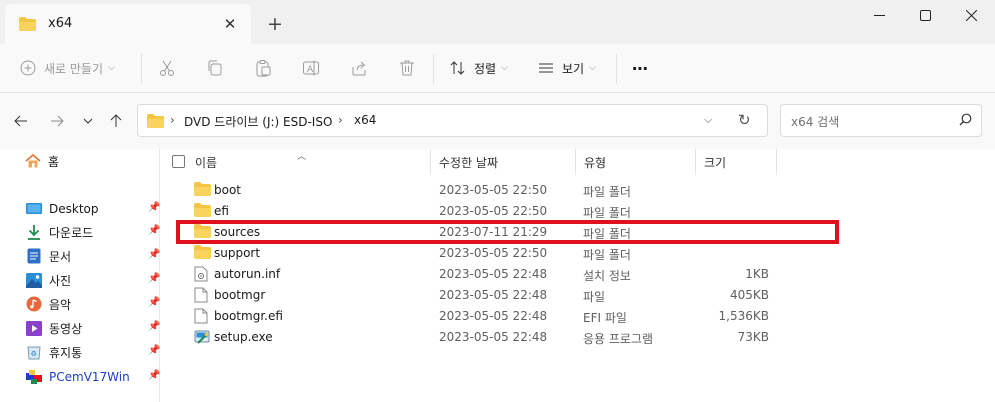 The image size is (995, 402). I want to click on arrow-right-icon, so click(57, 121).